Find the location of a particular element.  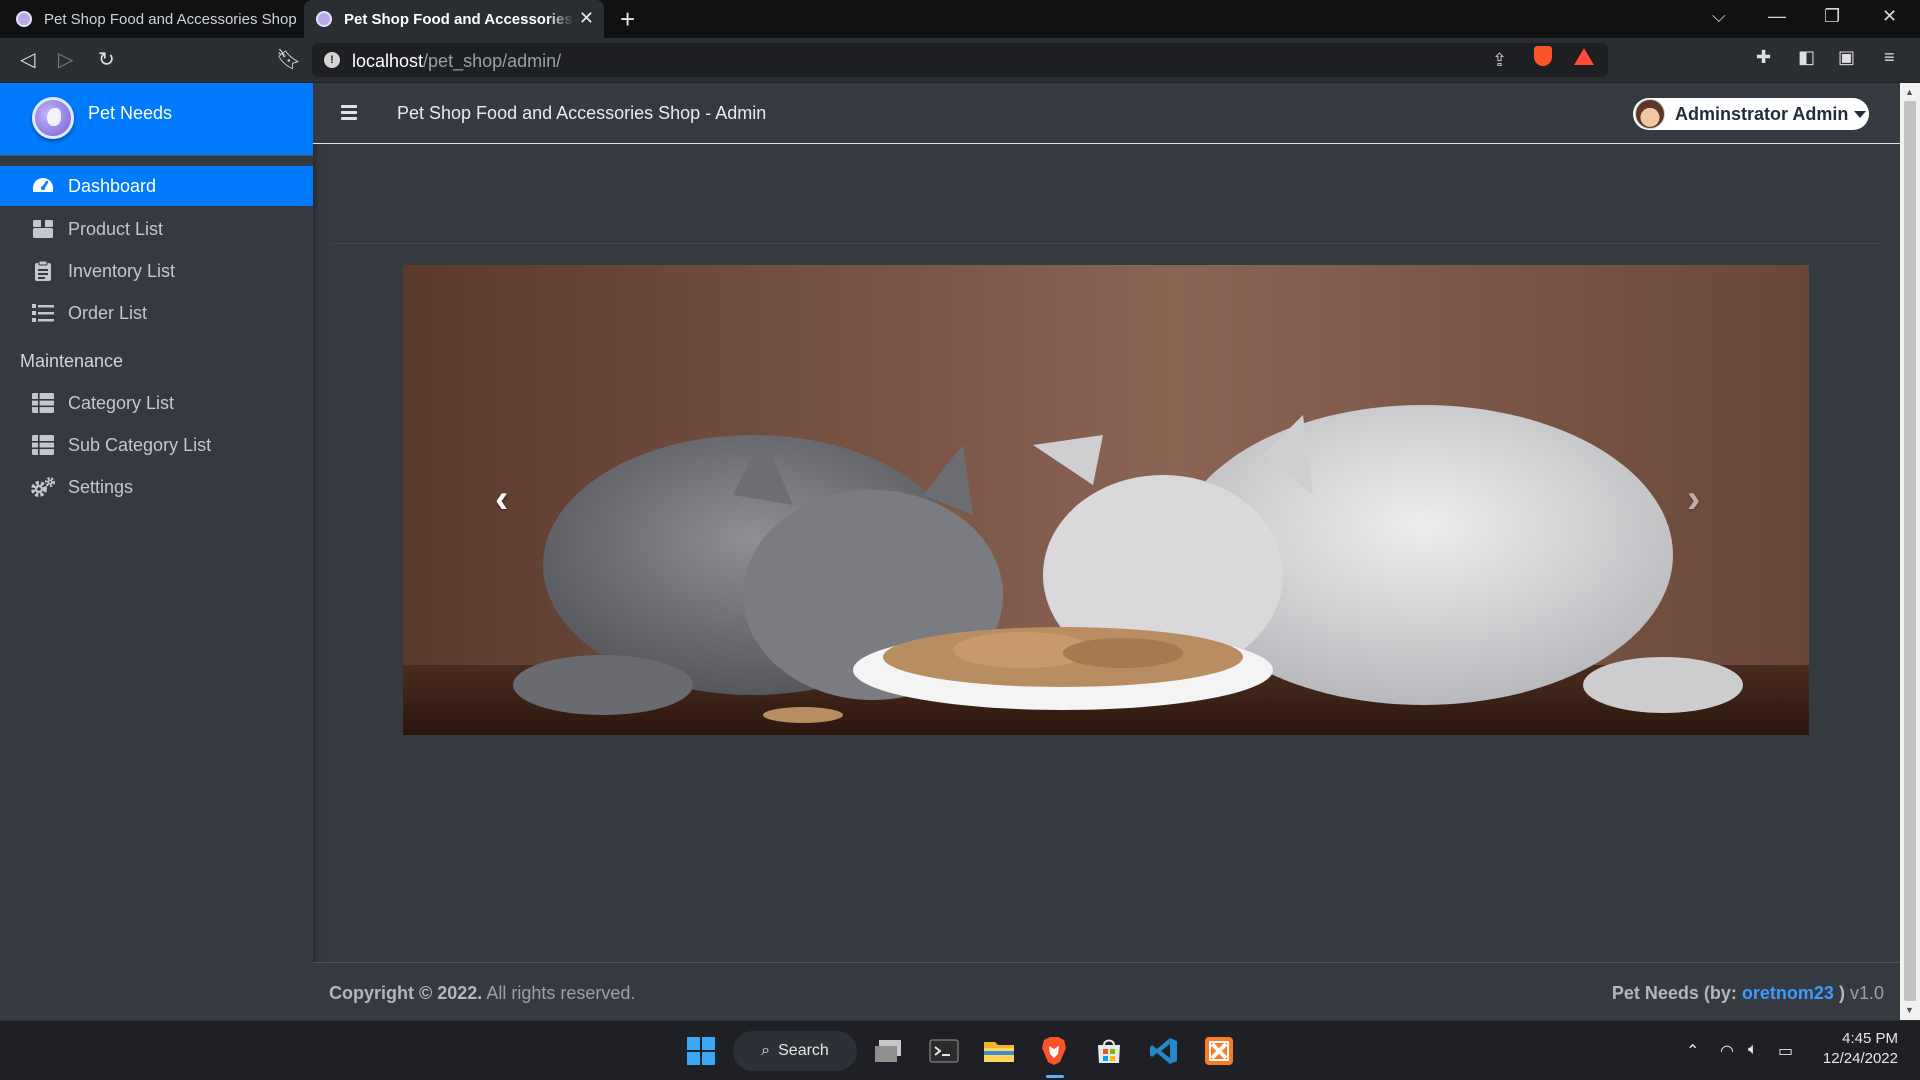

footer-credit: Pet Needs (by: oretnom23 ) v1.0 is located at coordinates (1747, 993).